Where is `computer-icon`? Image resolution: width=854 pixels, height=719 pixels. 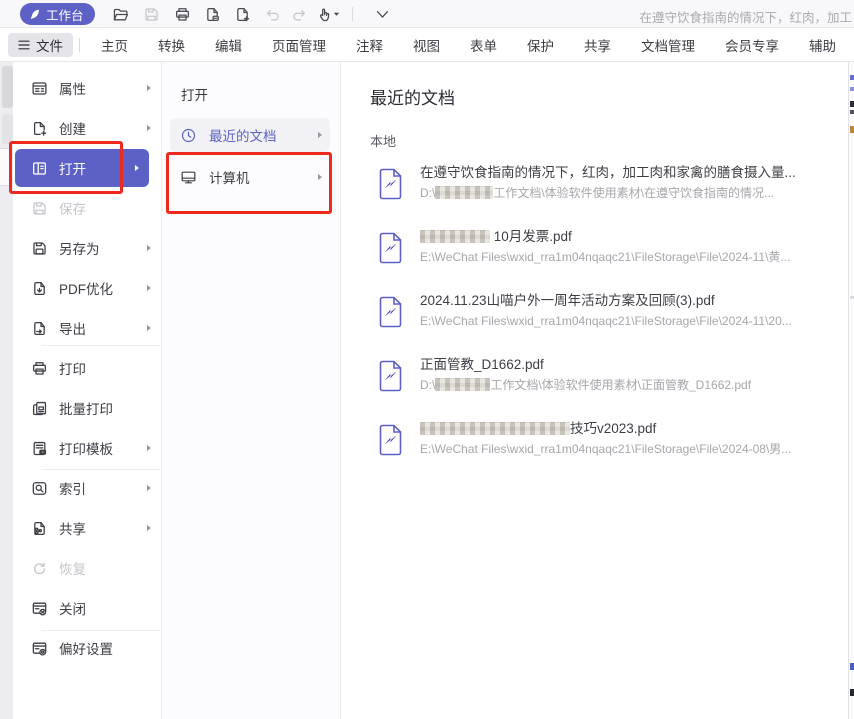 computer-icon is located at coordinates (188, 177).